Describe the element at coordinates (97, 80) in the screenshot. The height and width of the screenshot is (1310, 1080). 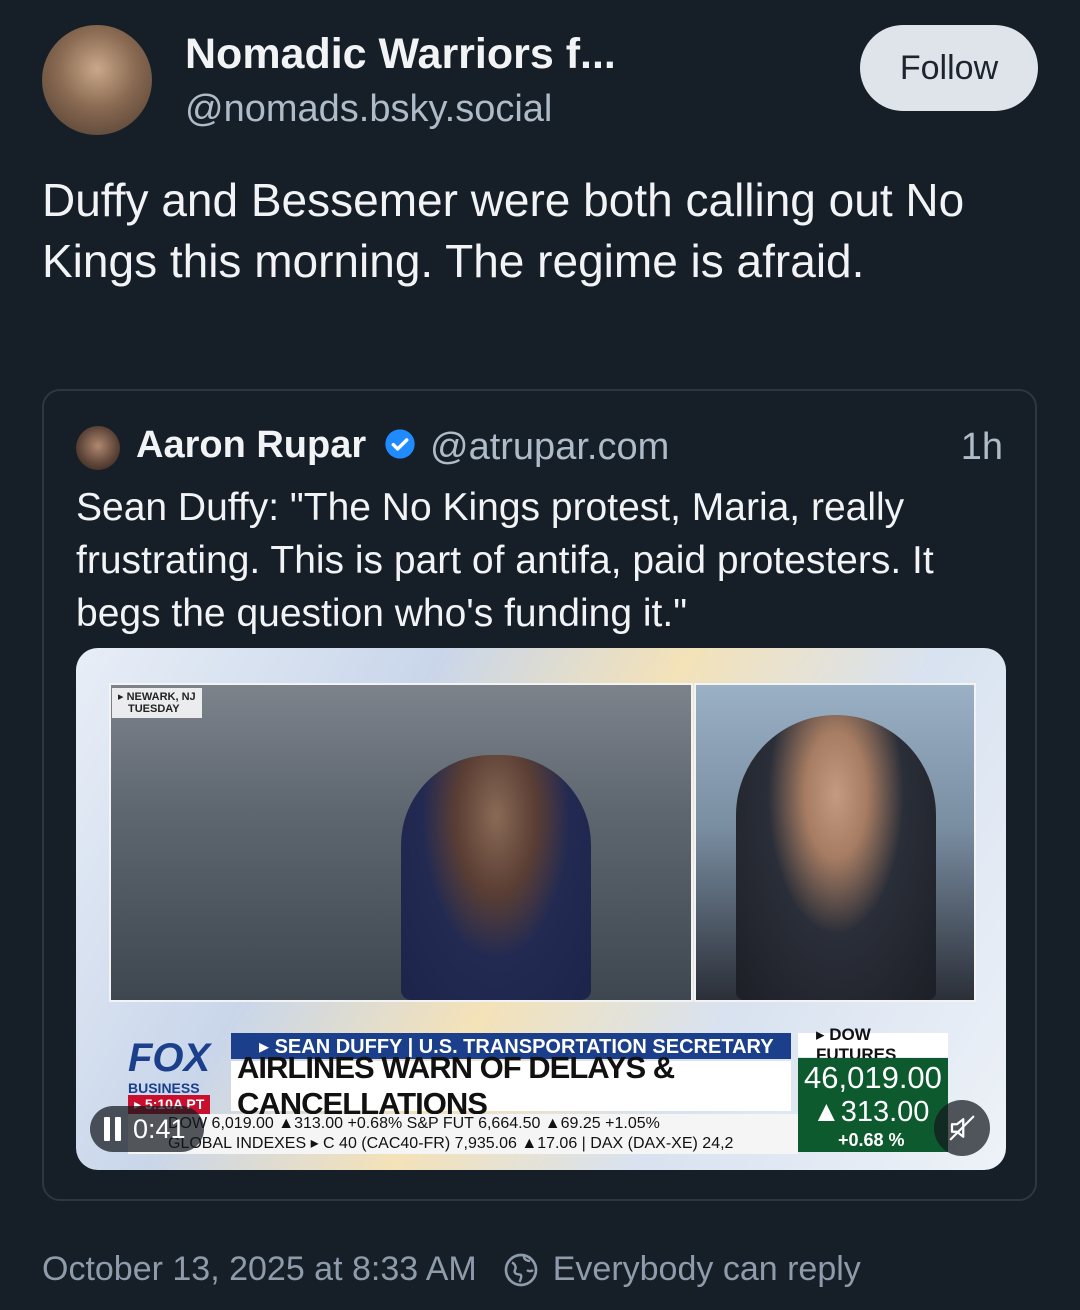
I see `author-avatar` at that location.